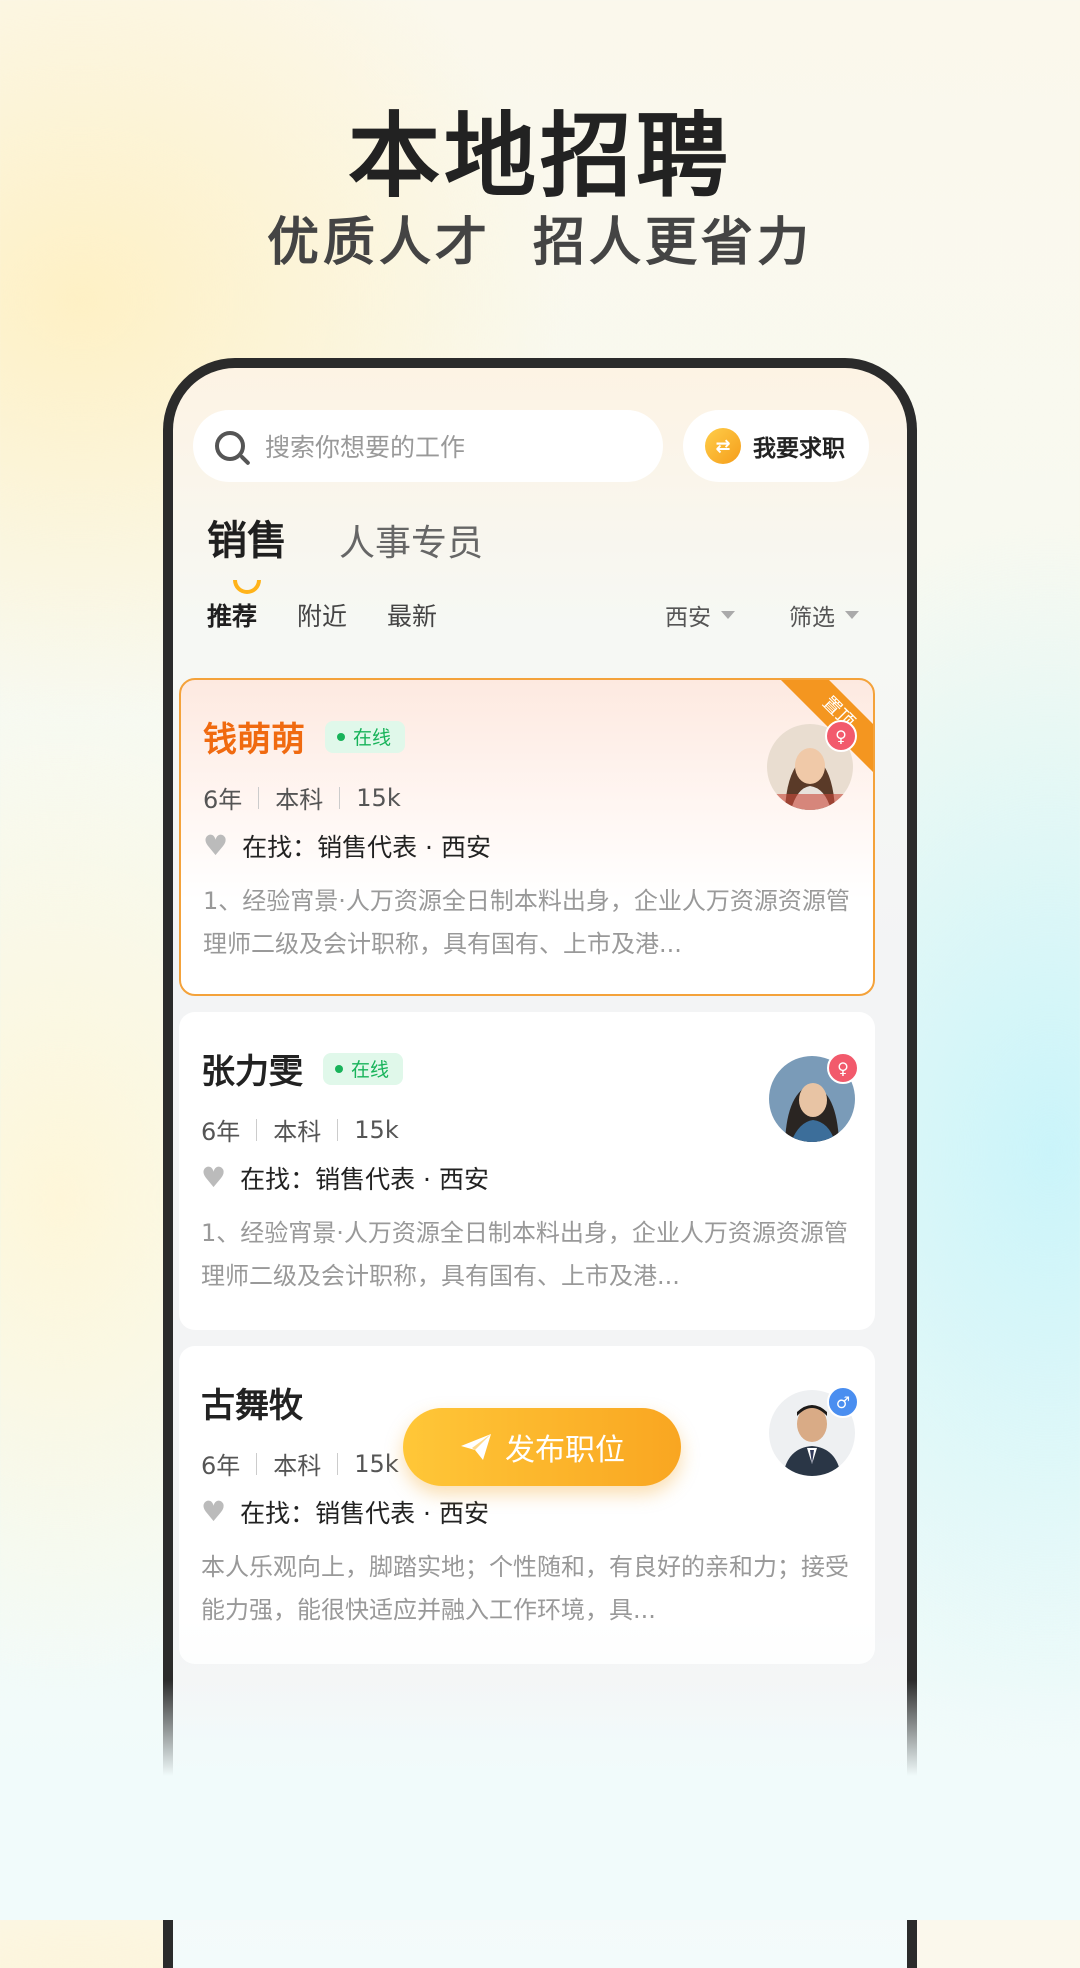 The width and height of the screenshot is (1080, 1968). What do you see at coordinates (812, 618) in the screenshot?
I see `screen-label: 筛选` at bounding box center [812, 618].